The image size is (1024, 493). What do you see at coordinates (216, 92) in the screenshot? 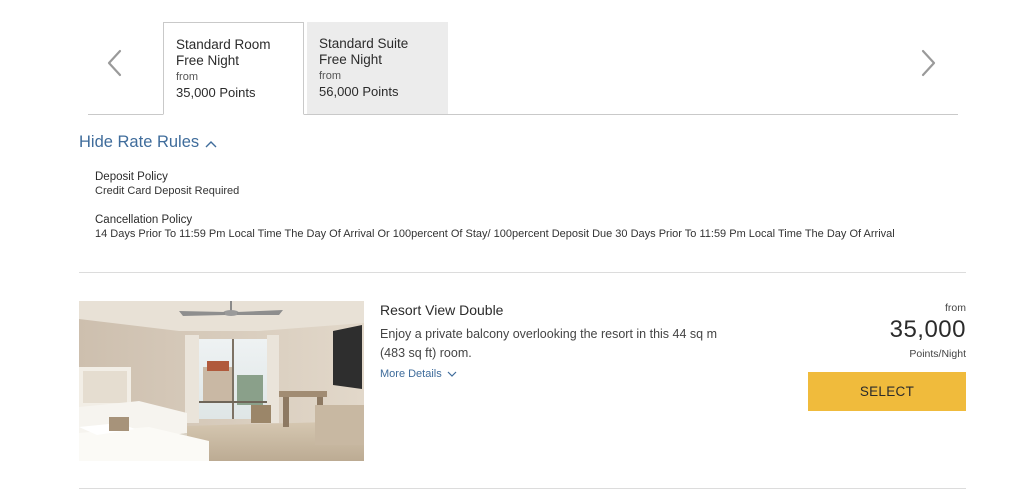
I see `tab-points: 35,000 Points` at bounding box center [216, 92].